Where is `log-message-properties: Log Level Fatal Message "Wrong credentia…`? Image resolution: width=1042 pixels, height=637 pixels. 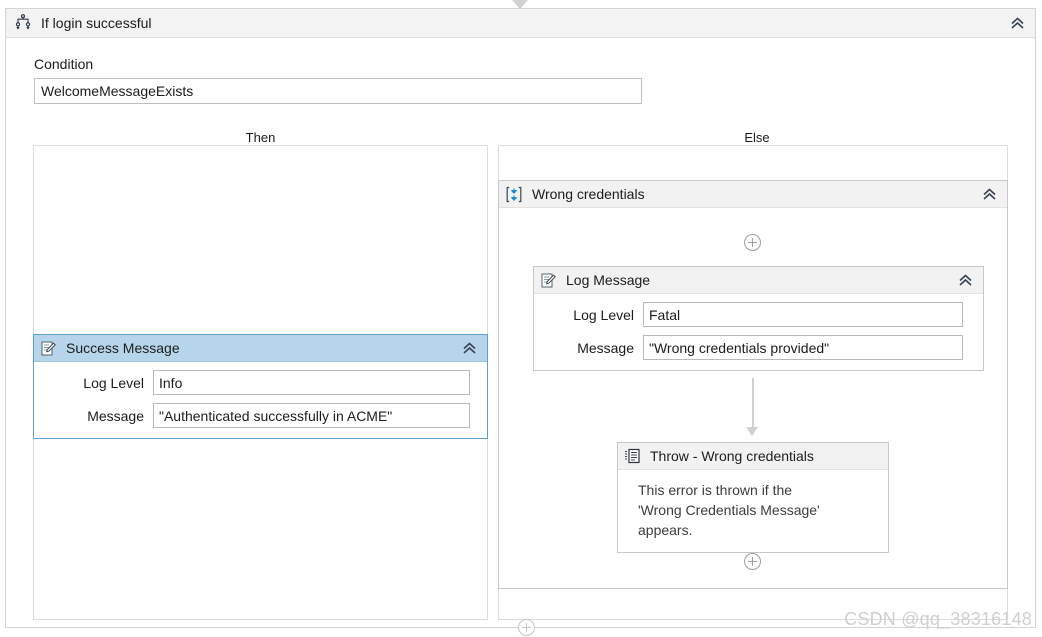
log-message-properties: Log Level Fatal Message "Wrong credentia… is located at coordinates (758, 332).